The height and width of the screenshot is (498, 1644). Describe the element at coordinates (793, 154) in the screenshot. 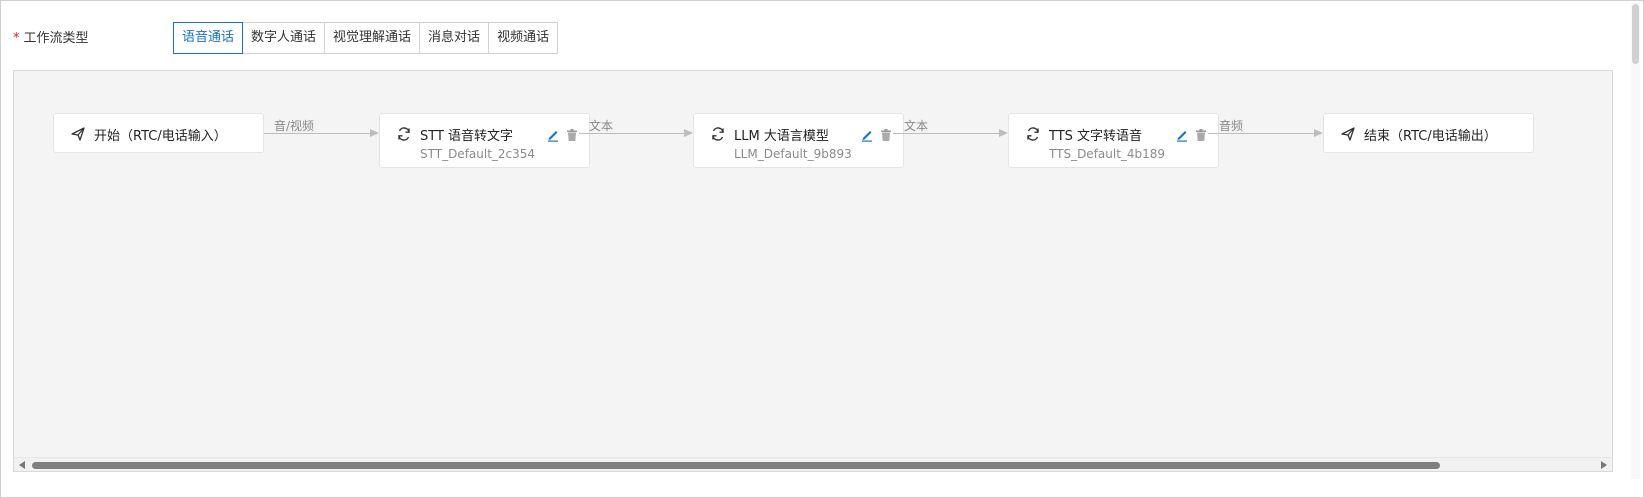

I see `node-llm-subtitle: LLM_Default_9b893` at that location.